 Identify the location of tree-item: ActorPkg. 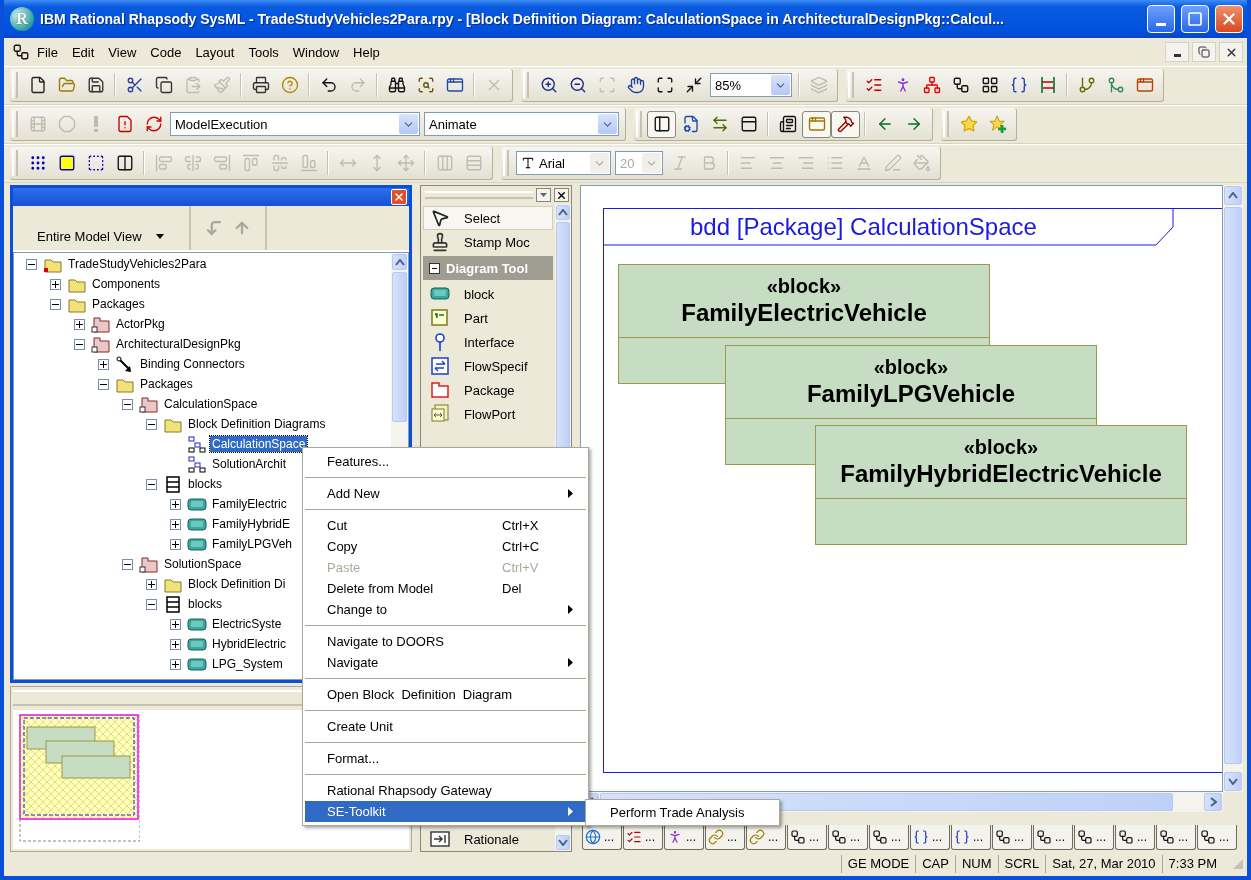
(140, 324).